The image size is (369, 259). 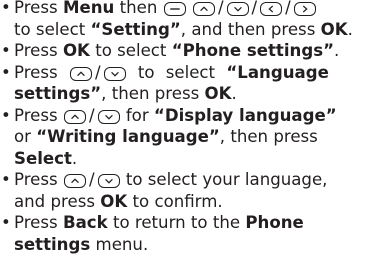 I want to click on step-3-text: to select, so click(x=176, y=72).